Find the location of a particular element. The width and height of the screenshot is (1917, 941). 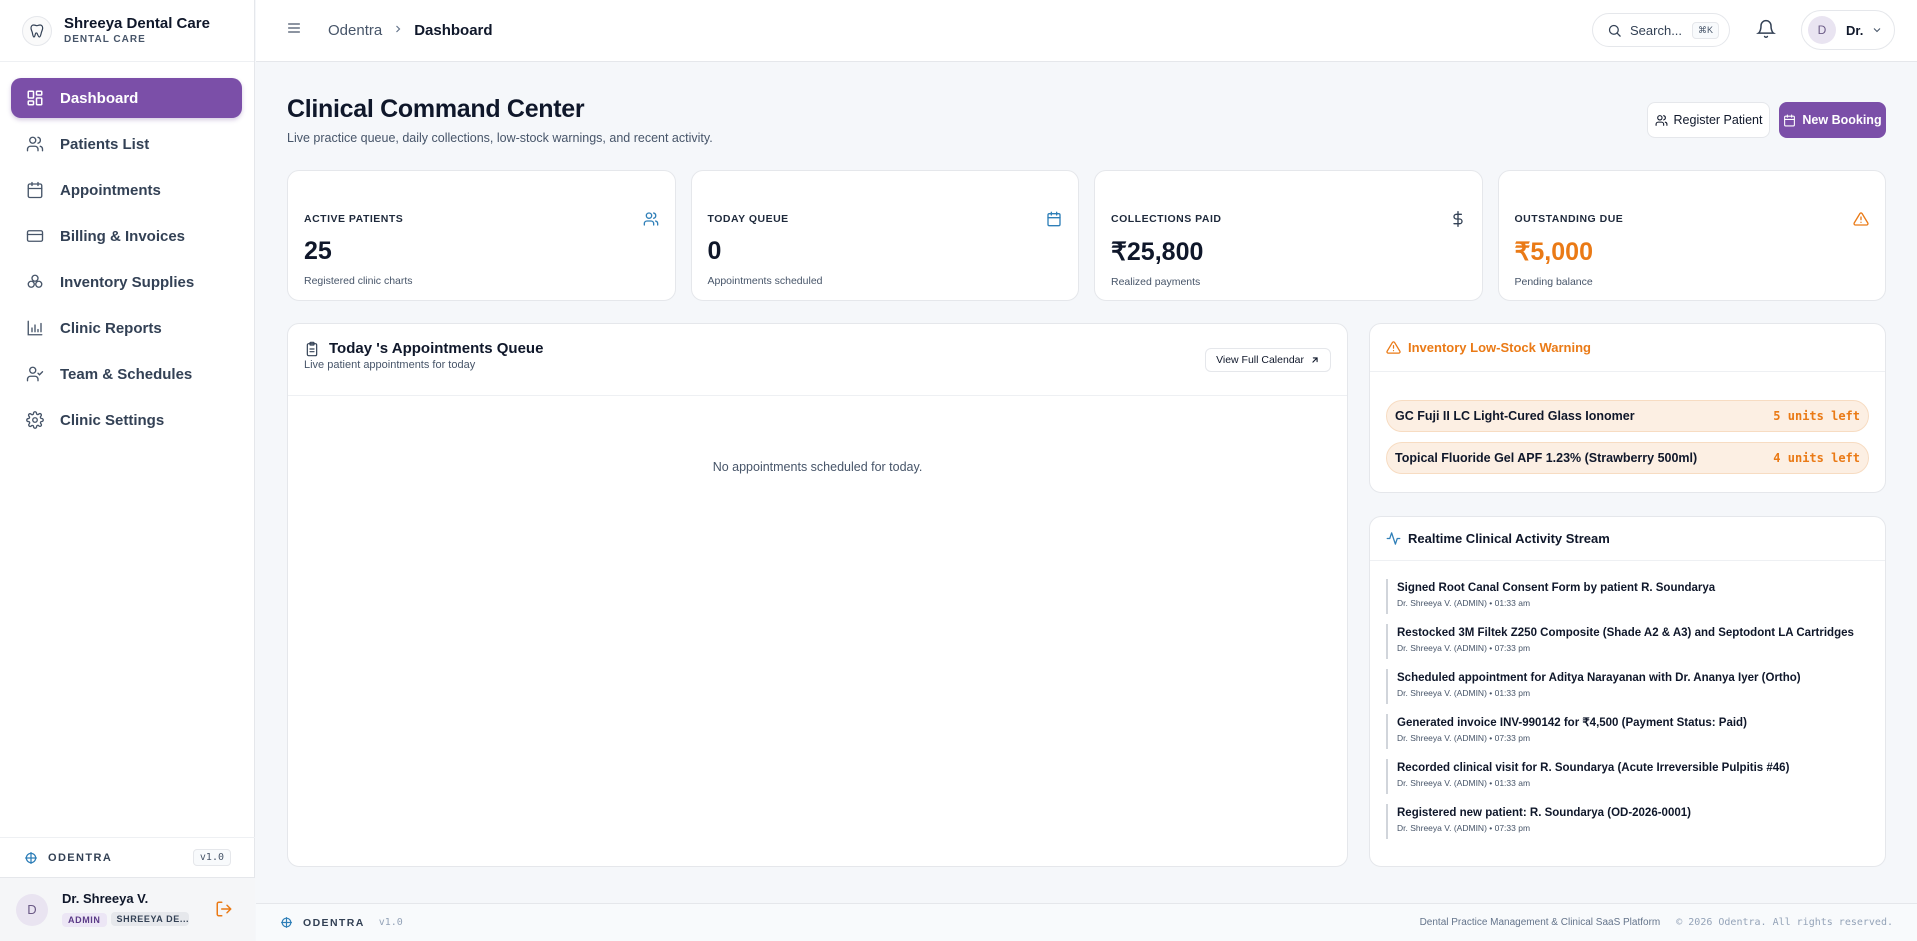

sidebar-item-patients: Patients List is located at coordinates (126, 144).